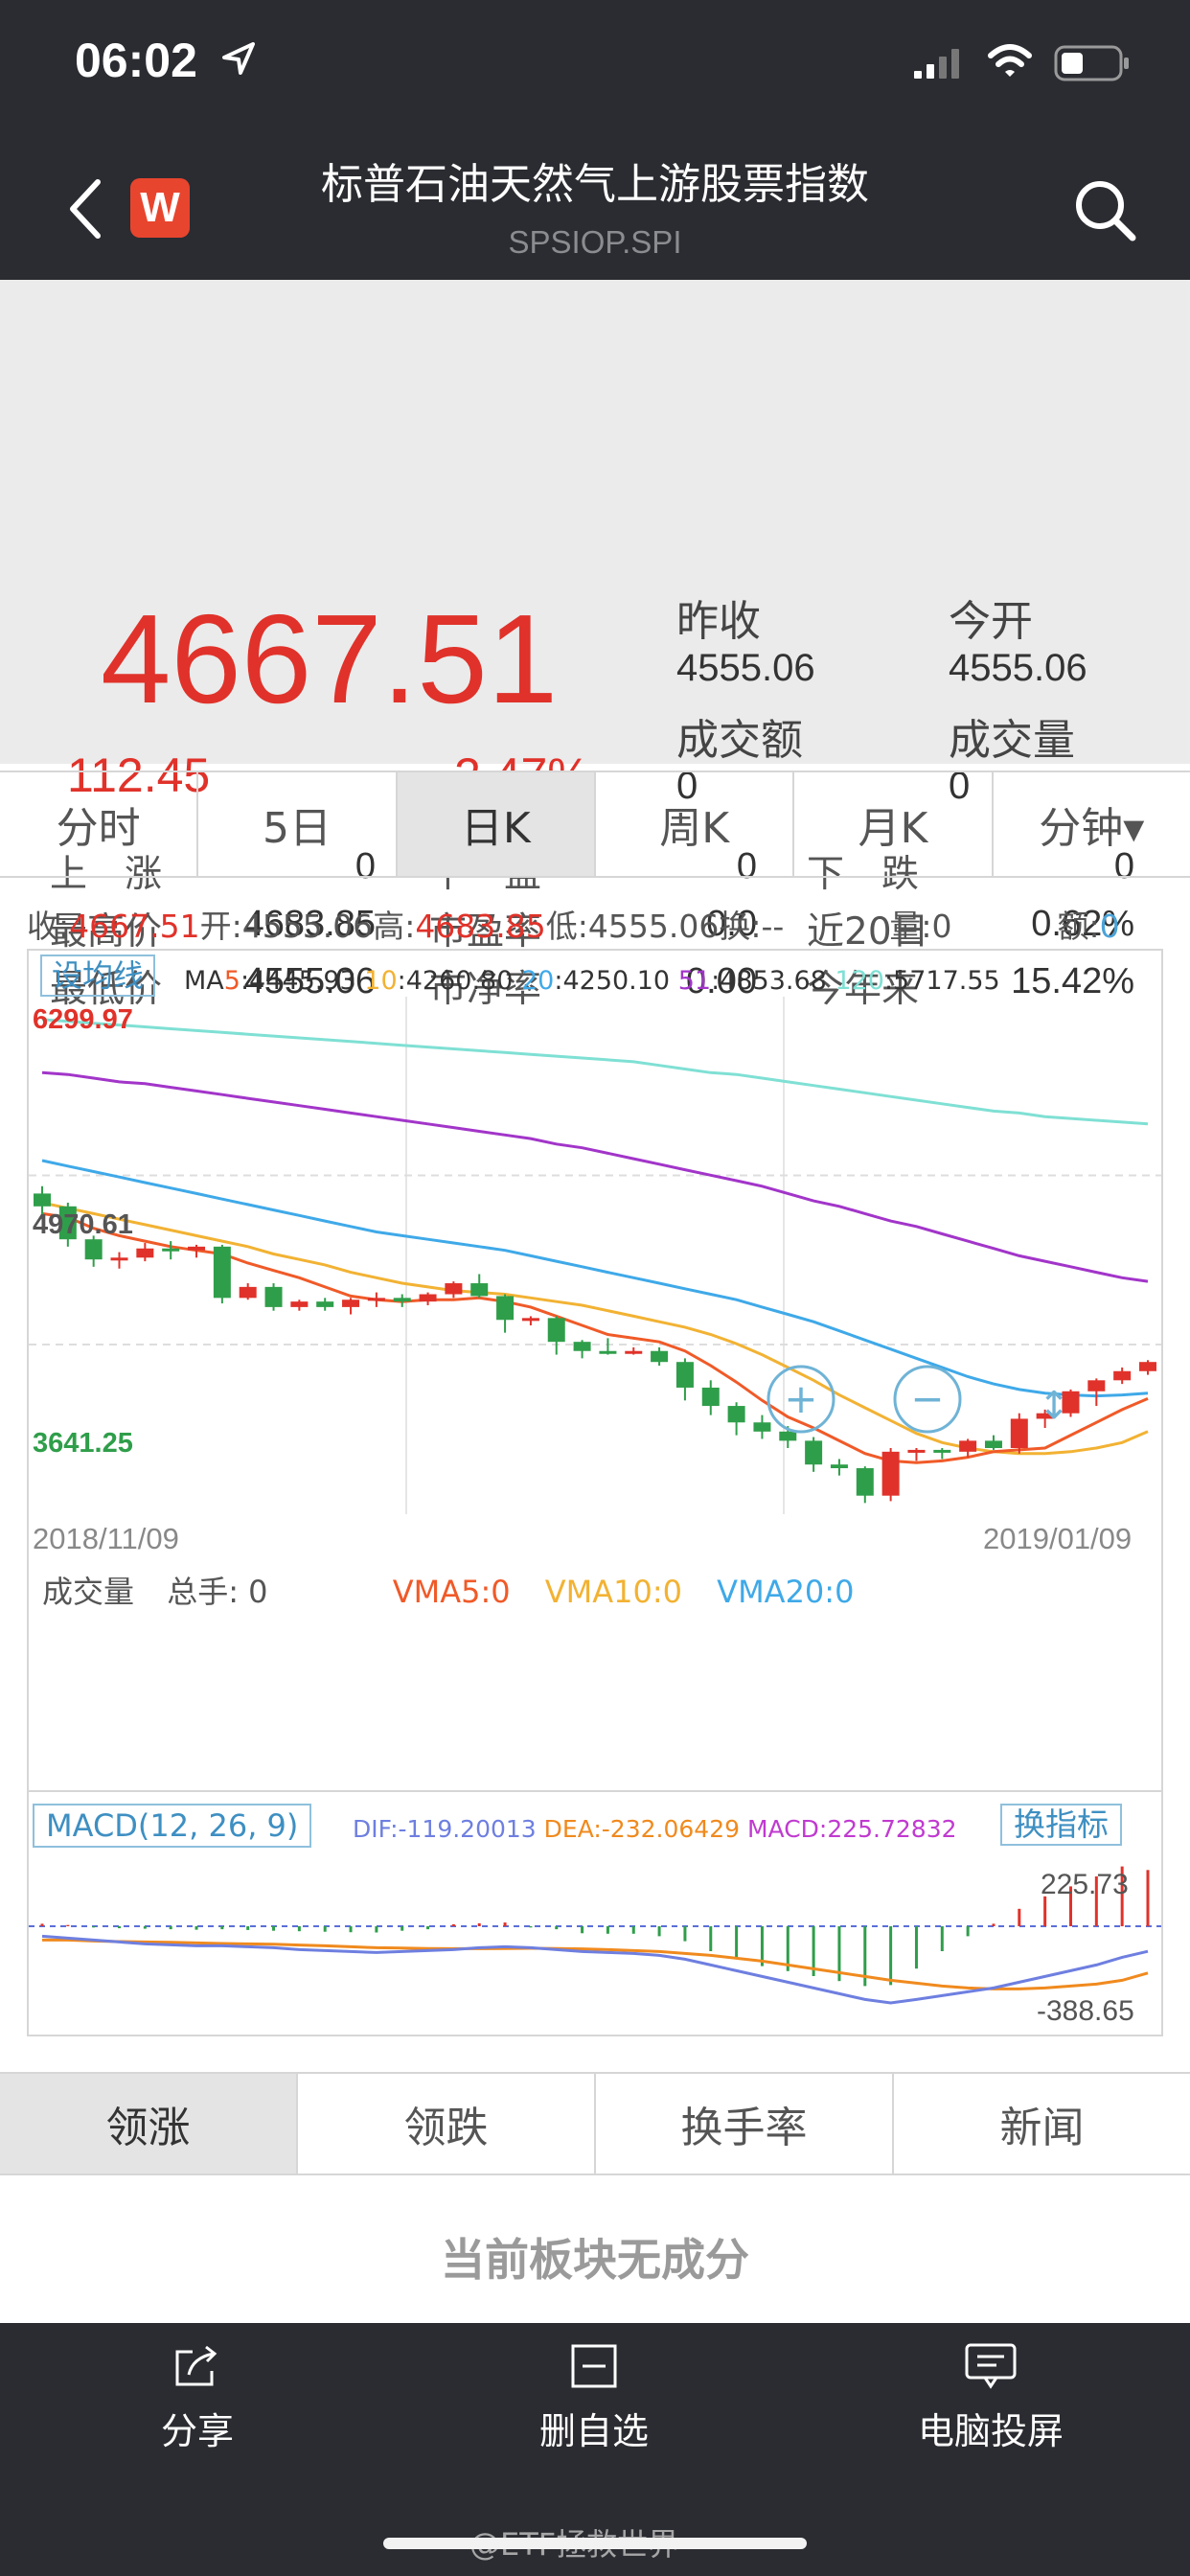 The width and height of the screenshot is (1190, 2576). Describe the element at coordinates (1092, 63) in the screenshot. I see `battery-icon` at that location.